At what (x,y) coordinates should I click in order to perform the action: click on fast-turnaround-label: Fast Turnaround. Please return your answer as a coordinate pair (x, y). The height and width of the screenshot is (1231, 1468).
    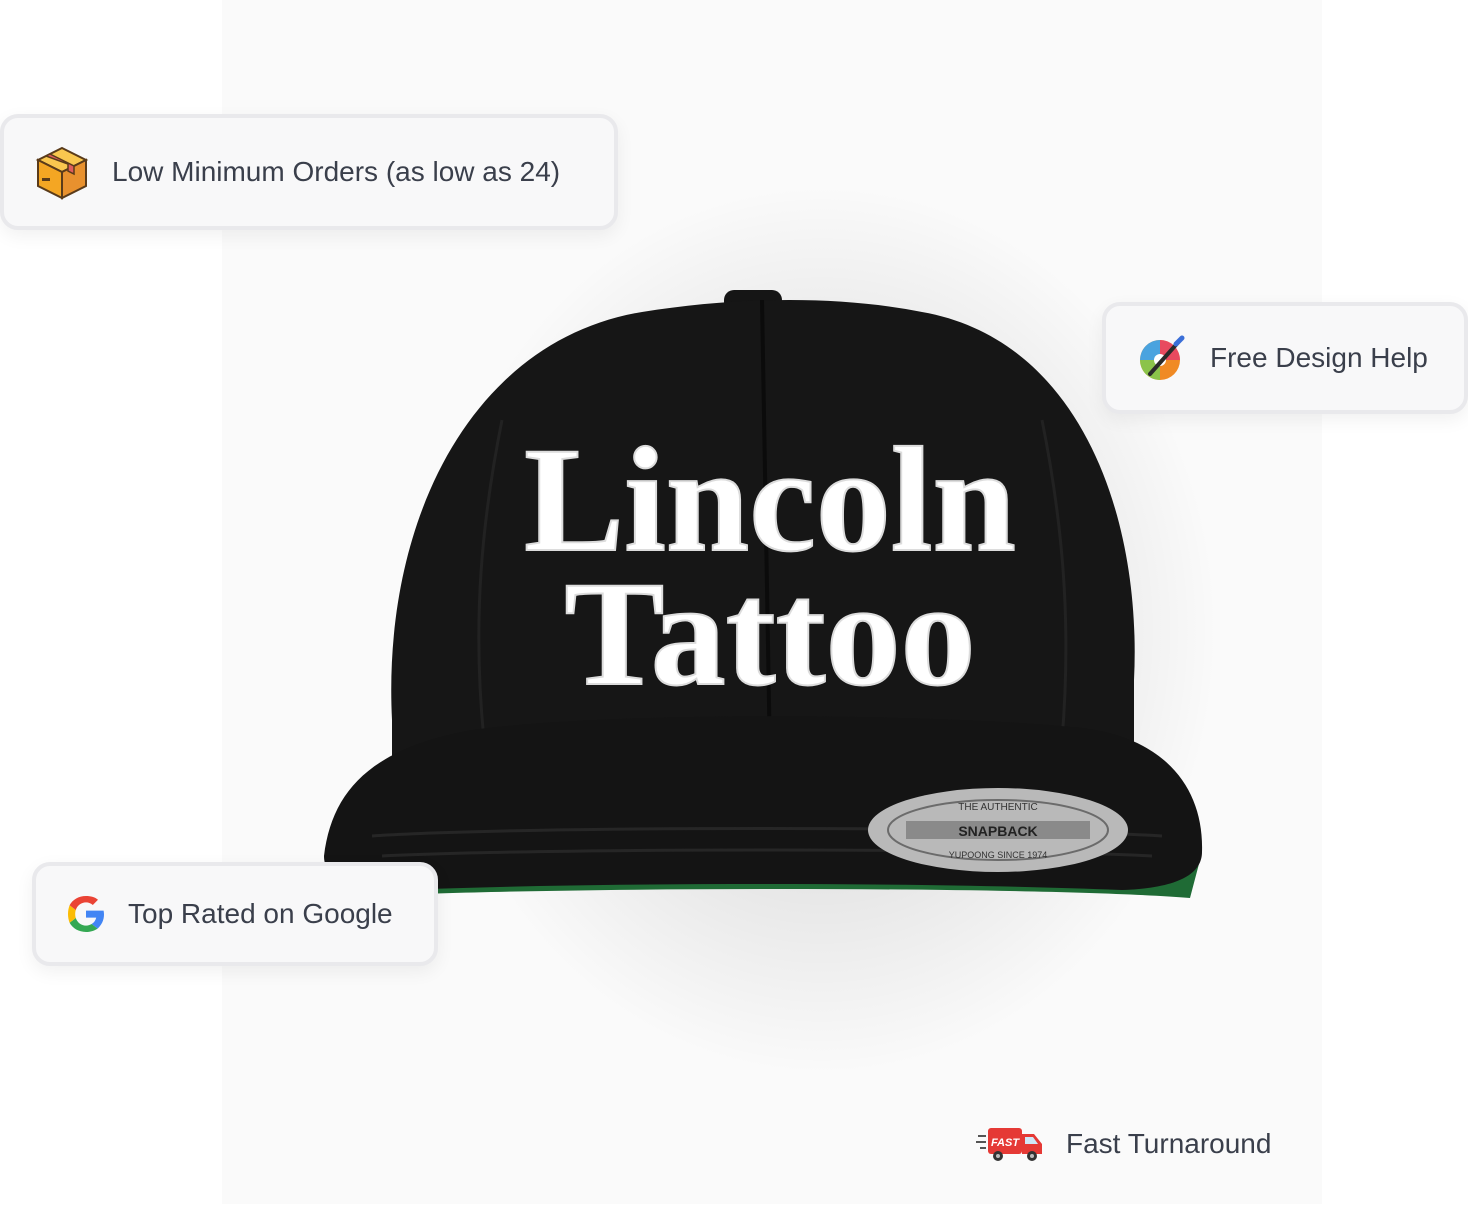
    Looking at the image, I should click on (1169, 1143).